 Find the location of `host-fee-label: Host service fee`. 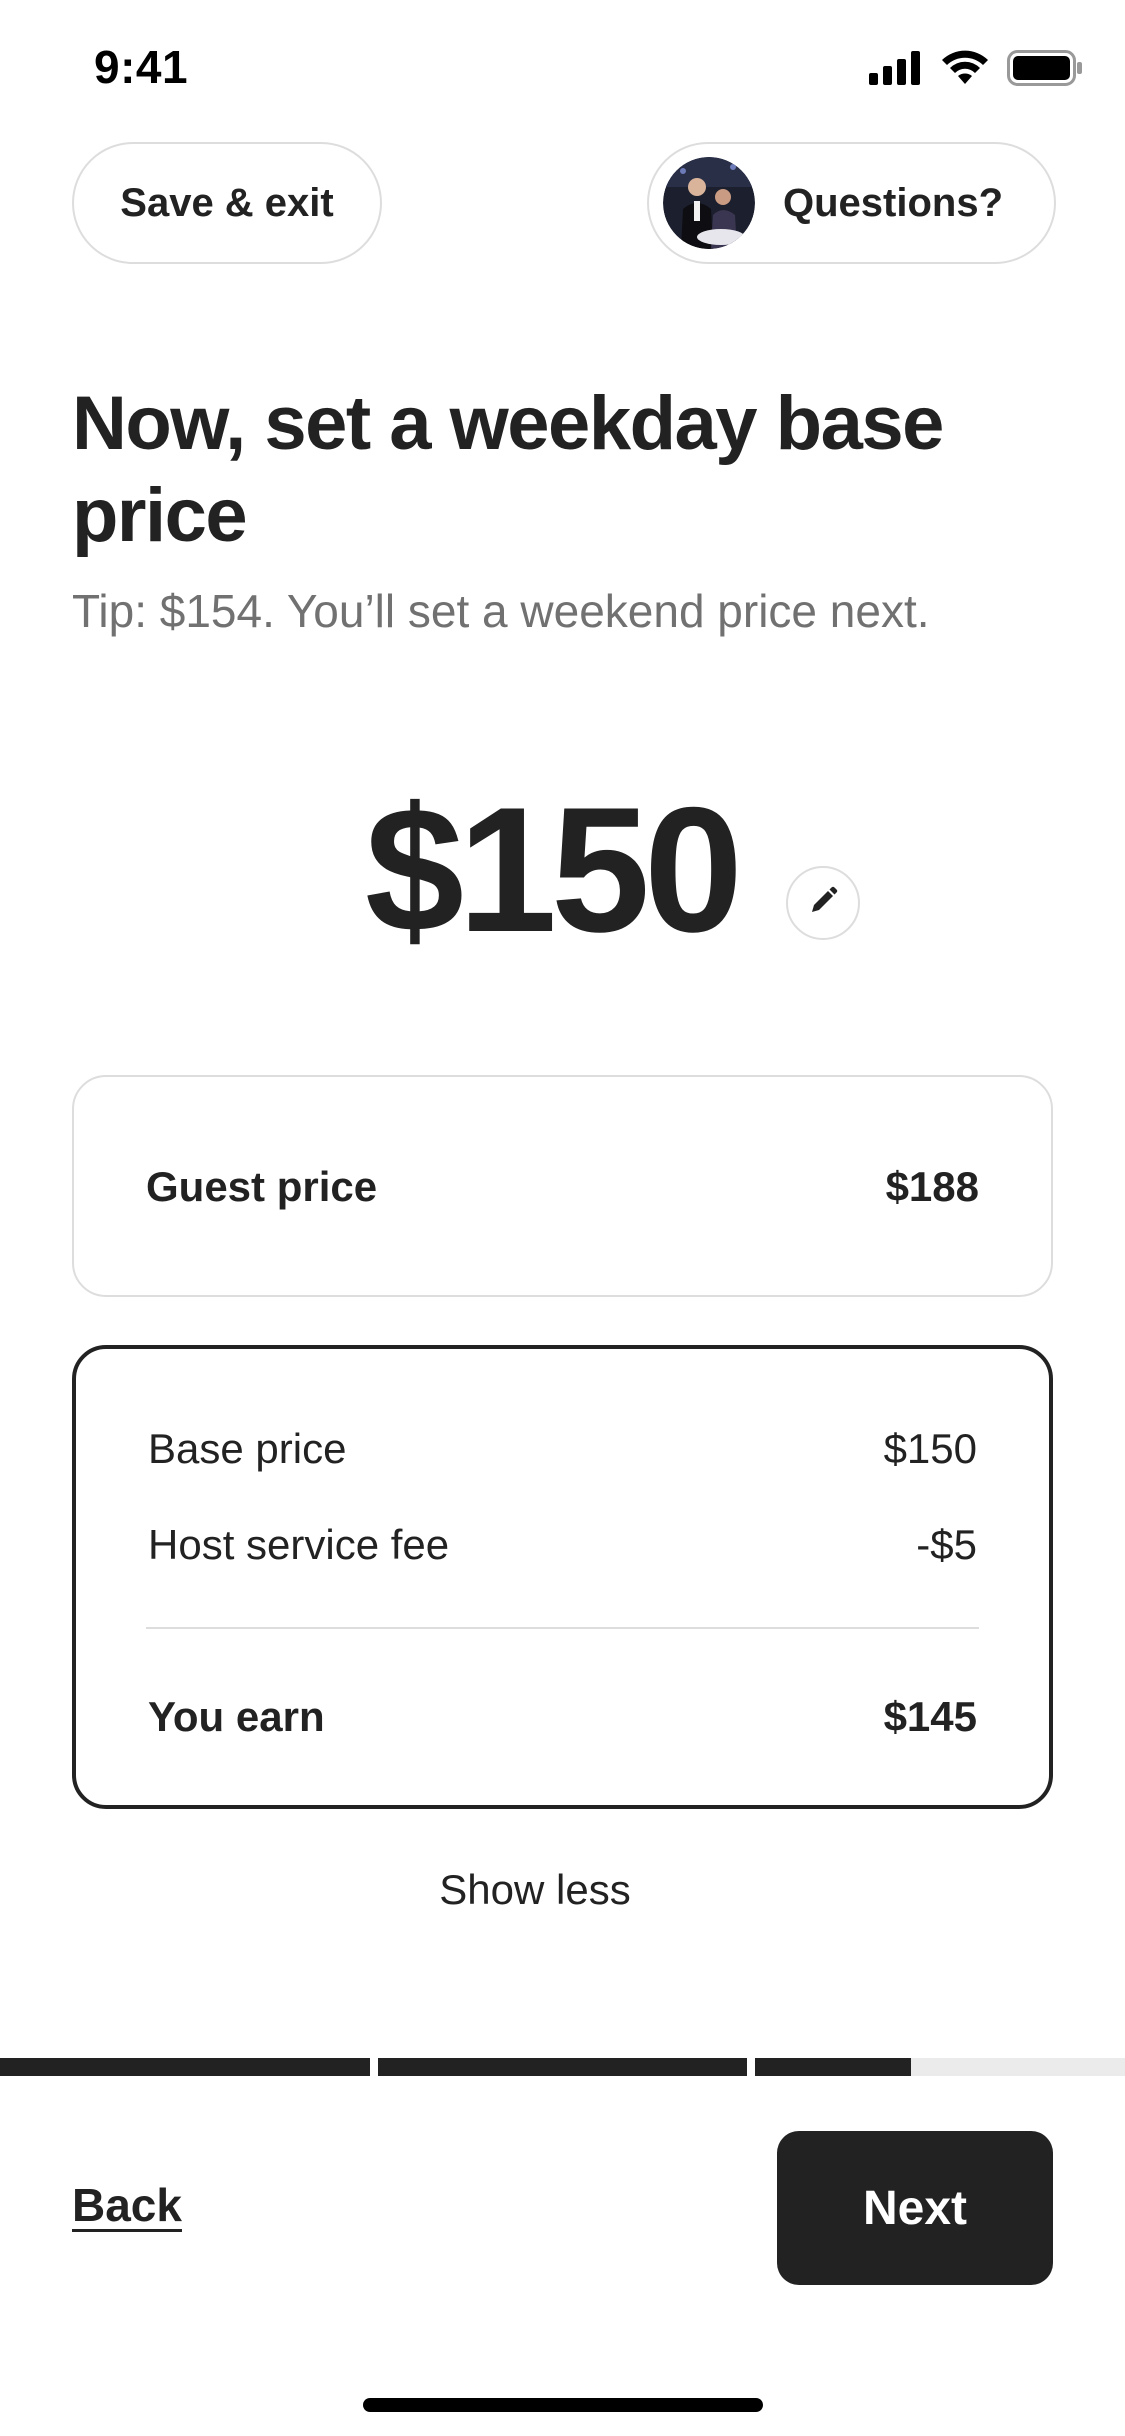

host-fee-label: Host service fee is located at coordinates (299, 1544).